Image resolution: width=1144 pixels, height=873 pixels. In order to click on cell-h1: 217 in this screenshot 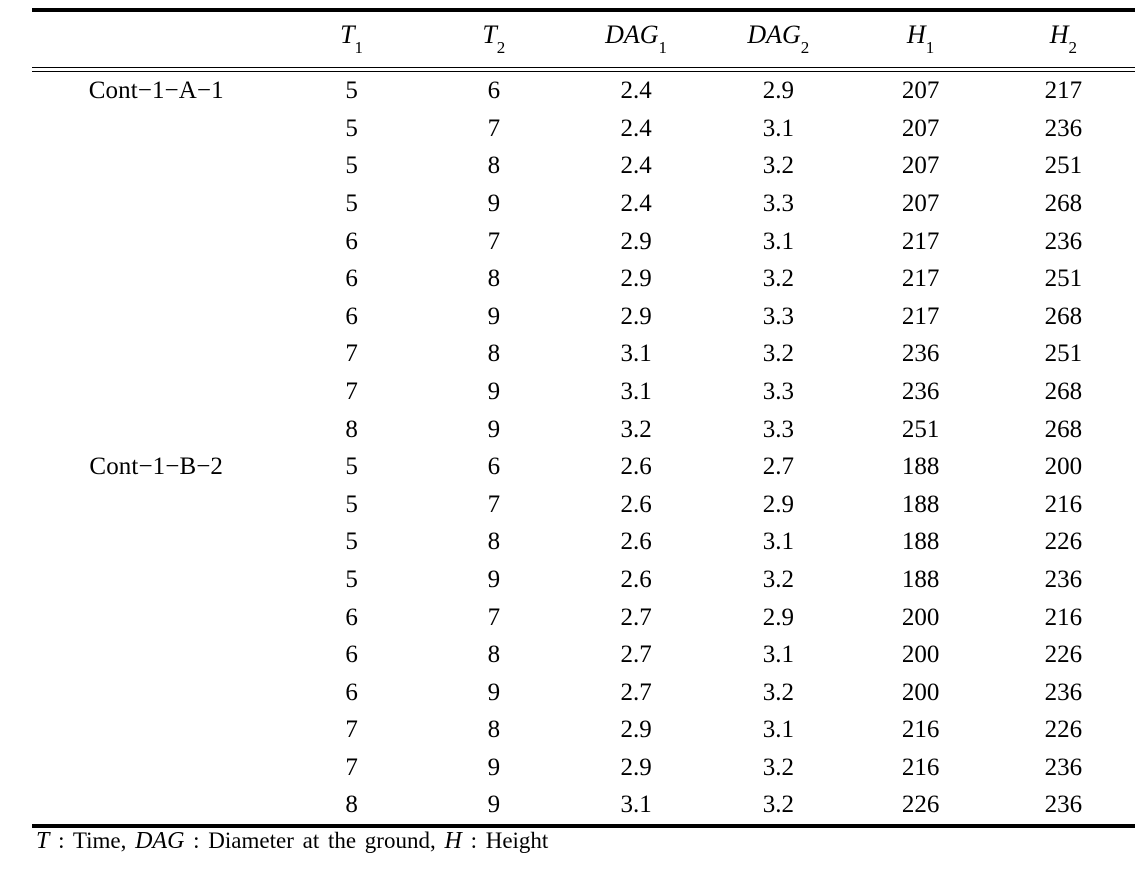, I will do `click(920, 279)`.